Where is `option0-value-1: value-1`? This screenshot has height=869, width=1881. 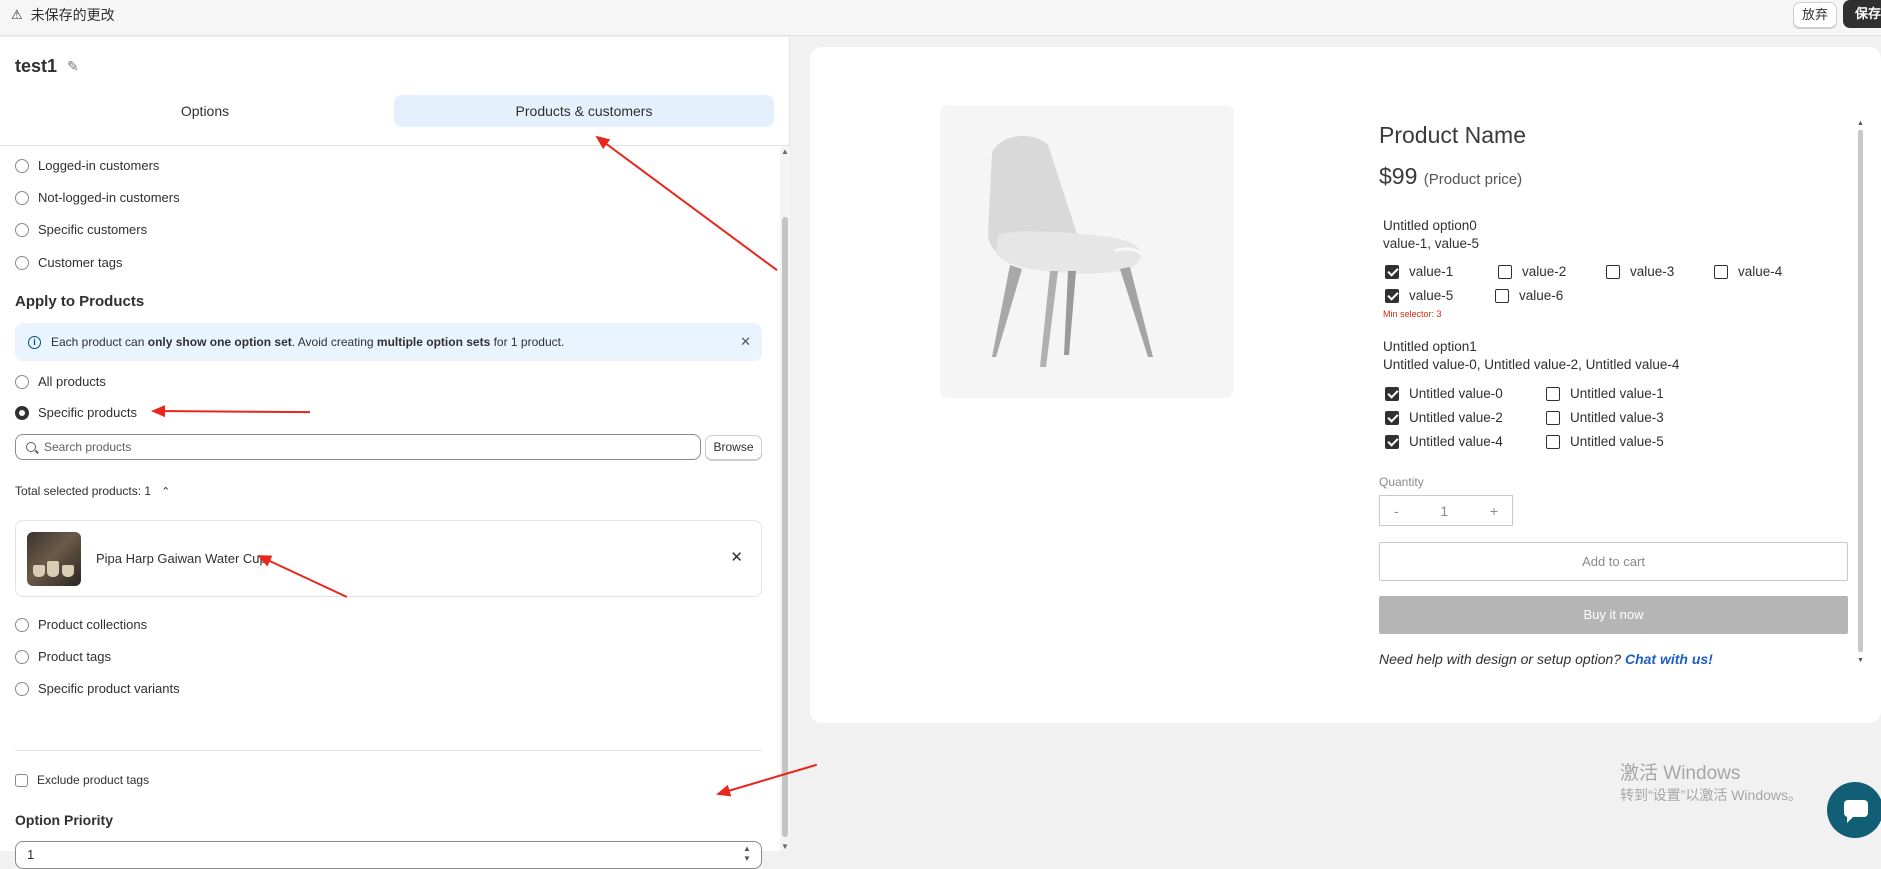 option0-value-1: value-1 is located at coordinates (1419, 271).